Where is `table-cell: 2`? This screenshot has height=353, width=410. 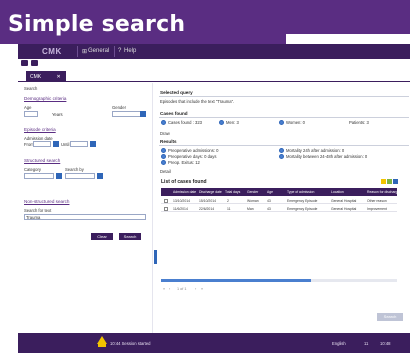 table-cell: 2 is located at coordinates (228, 200).